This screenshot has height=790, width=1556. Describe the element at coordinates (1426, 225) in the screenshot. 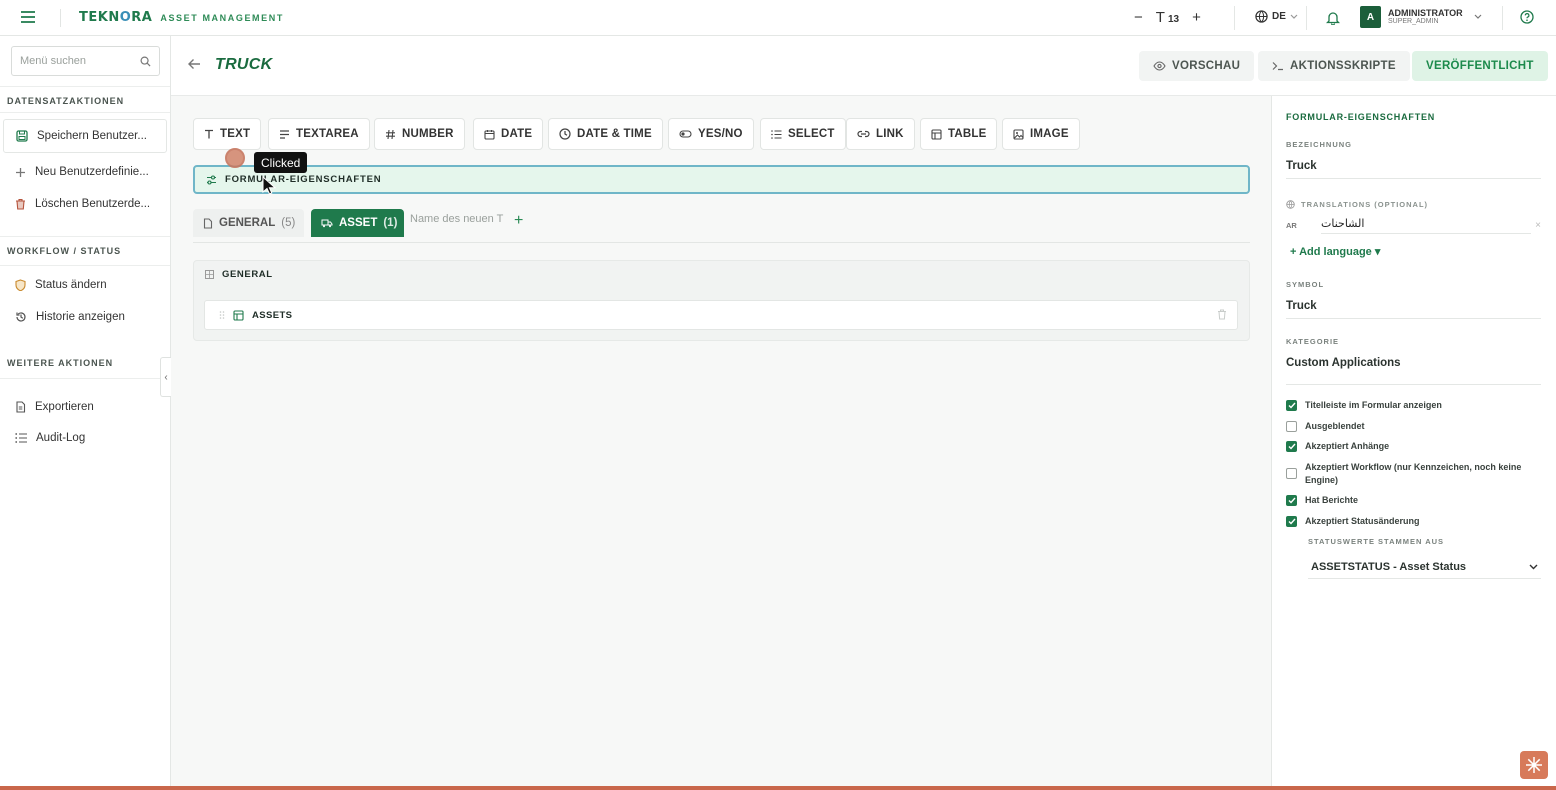

I see `translation-input: الشاحنات` at that location.